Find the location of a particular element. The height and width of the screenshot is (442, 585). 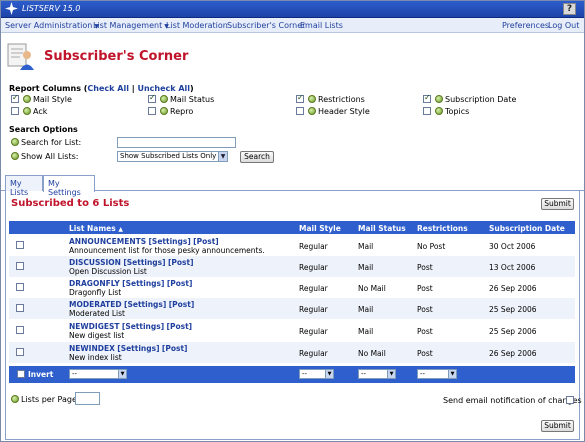

search-for-list-label: Search for List: is located at coordinates (51, 142).